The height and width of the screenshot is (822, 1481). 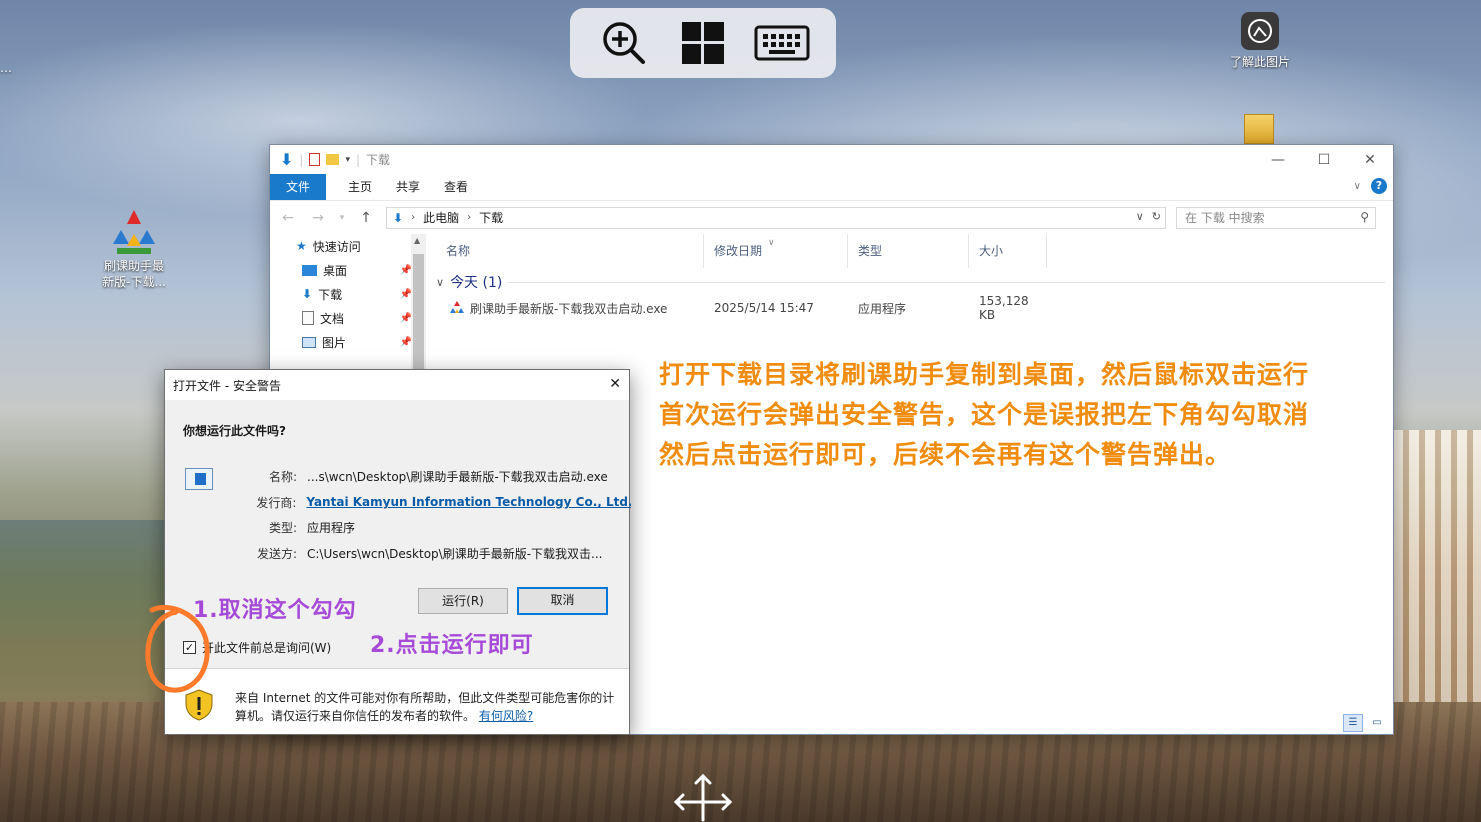 What do you see at coordinates (398, 477) in the screenshot?
I see `info-row-name: 名称: ...s\wcn\Desktop\刷课助手最新版-下载我双击启动.exe` at bounding box center [398, 477].